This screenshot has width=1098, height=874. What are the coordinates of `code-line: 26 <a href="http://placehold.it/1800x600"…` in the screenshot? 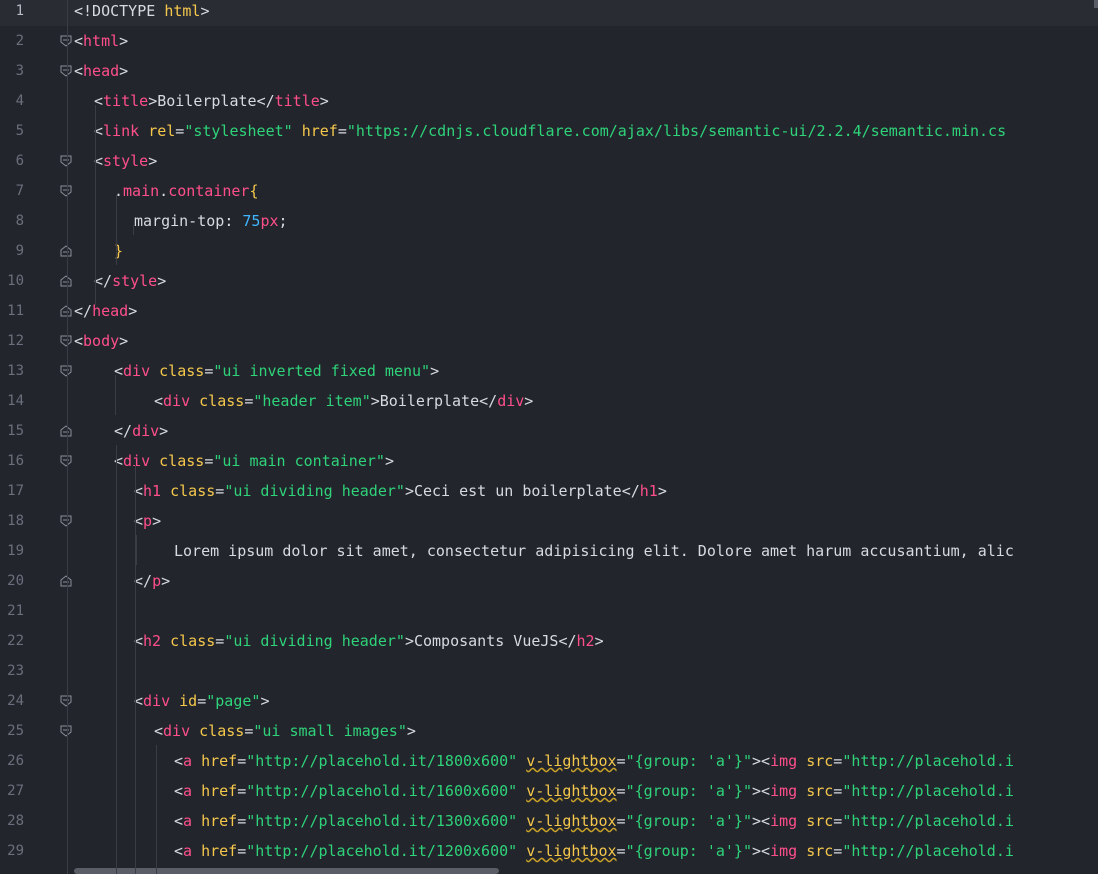 It's located at (549, 761).